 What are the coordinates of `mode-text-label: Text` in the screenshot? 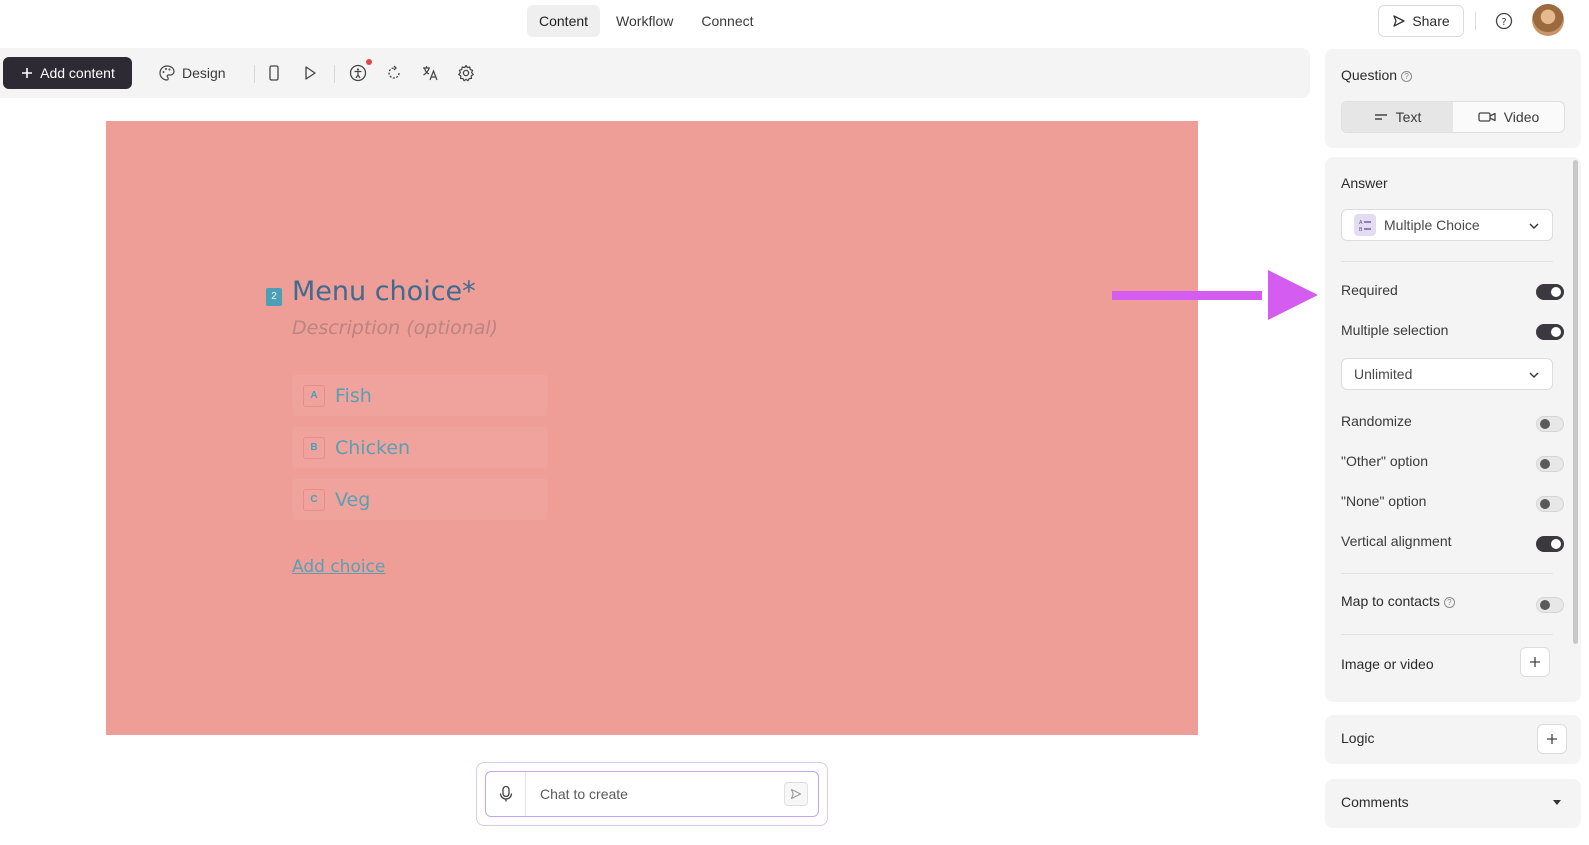 It's located at (1408, 117).